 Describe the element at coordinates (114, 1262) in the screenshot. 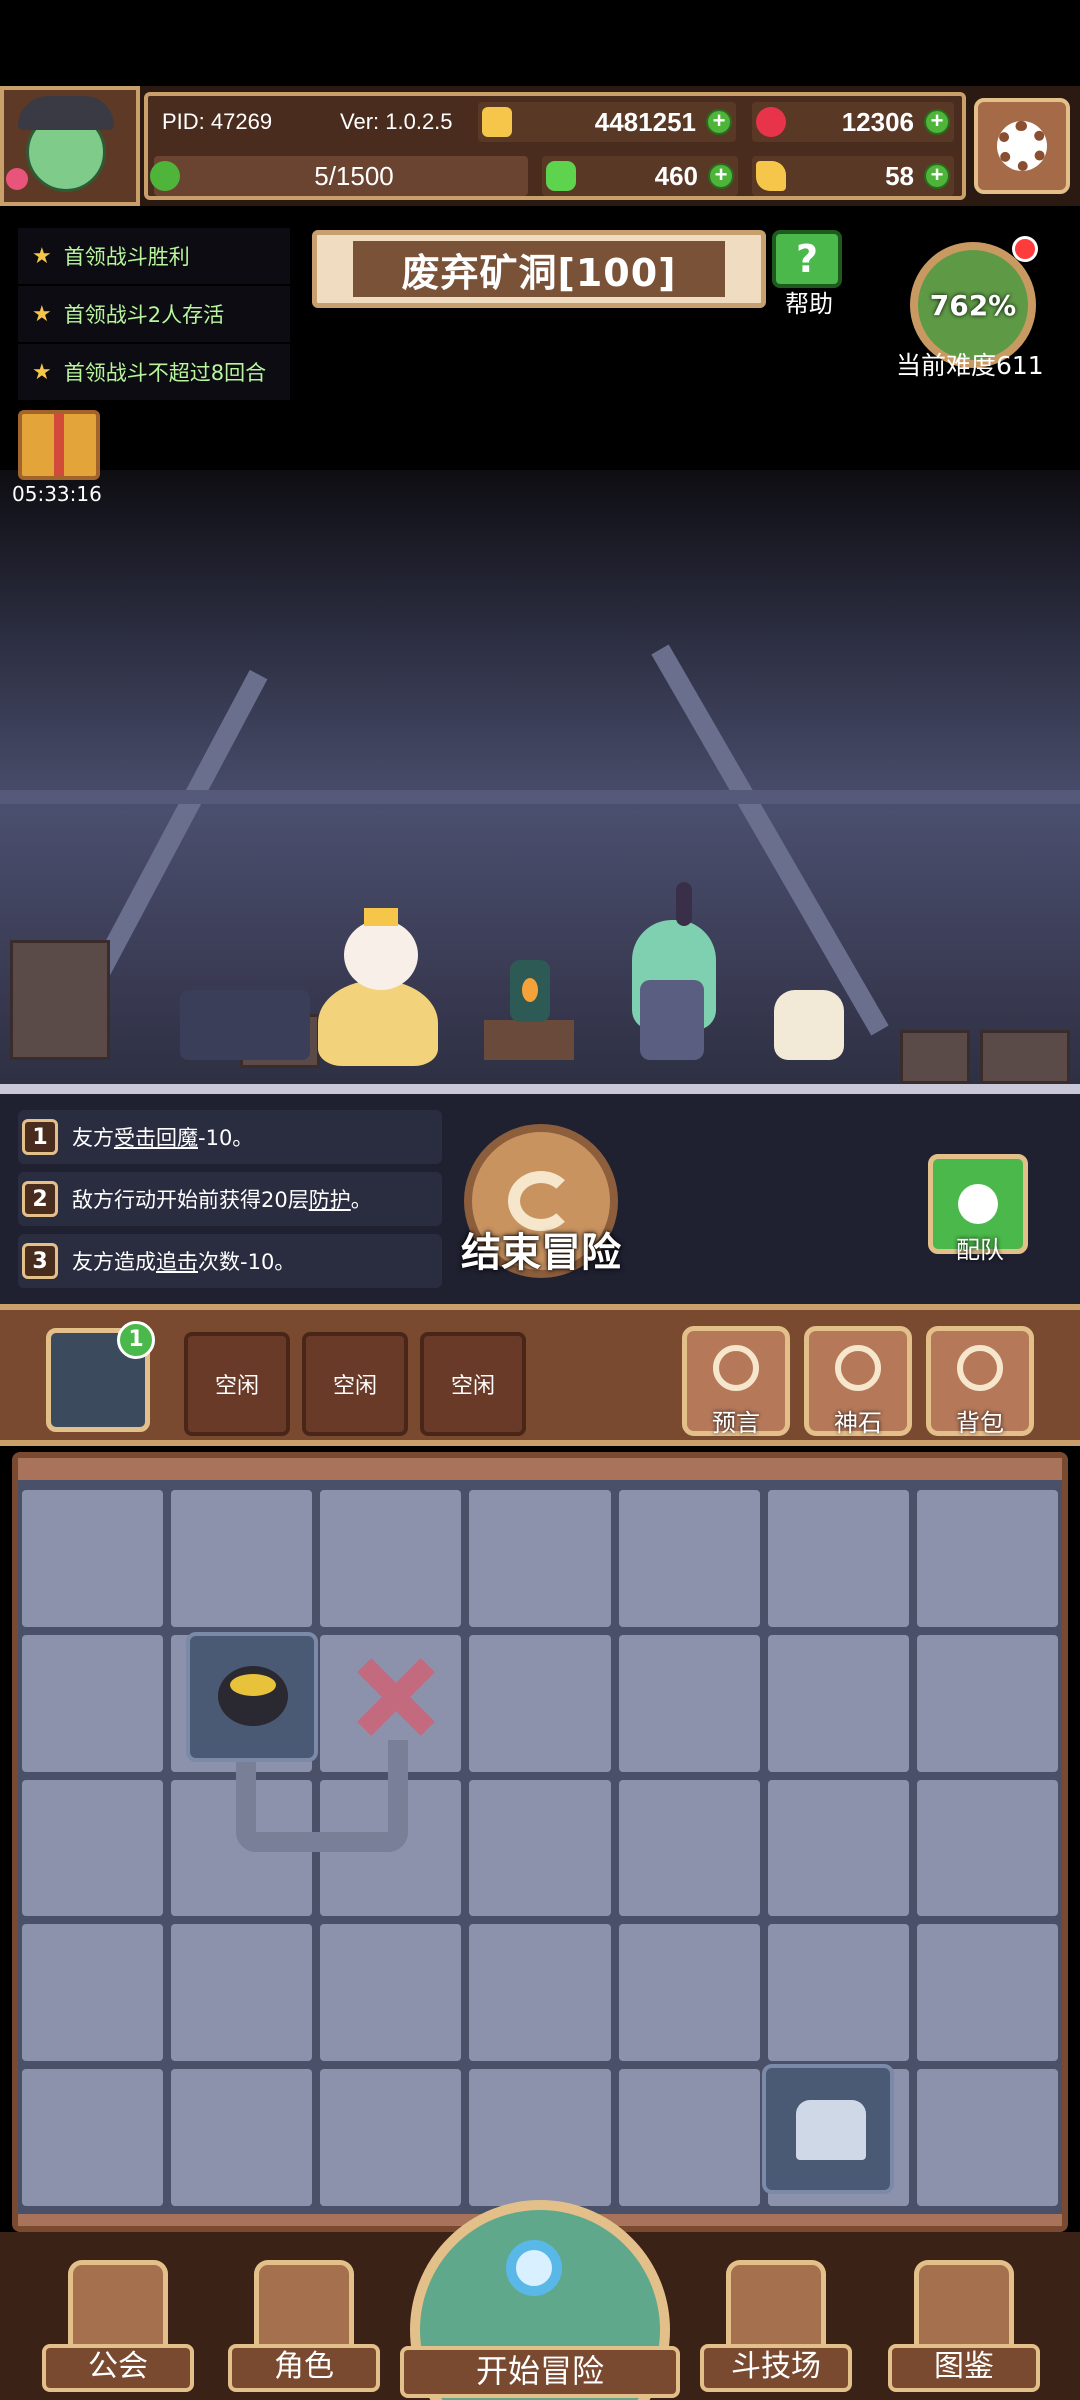

I see `effect-text: 友方造成` at that location.